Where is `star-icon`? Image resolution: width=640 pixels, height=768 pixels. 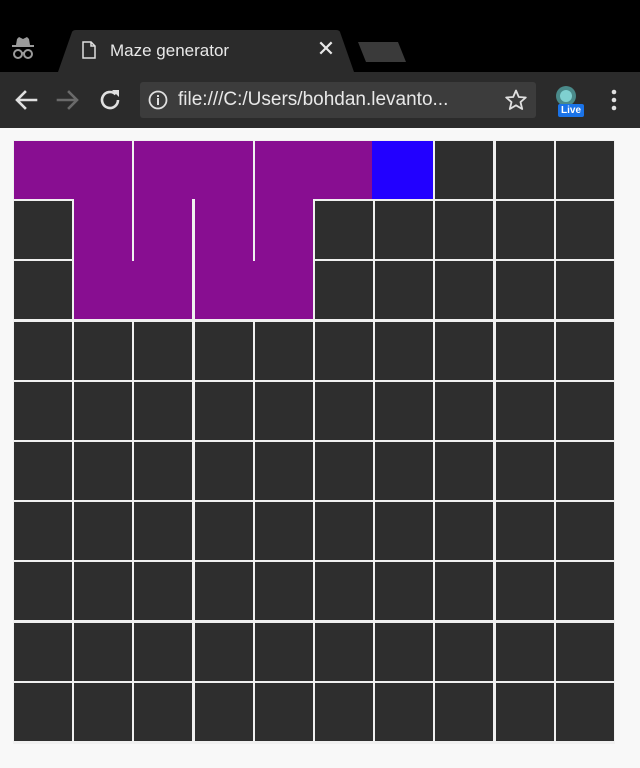
star-icon is located at coordinates (516, 100).